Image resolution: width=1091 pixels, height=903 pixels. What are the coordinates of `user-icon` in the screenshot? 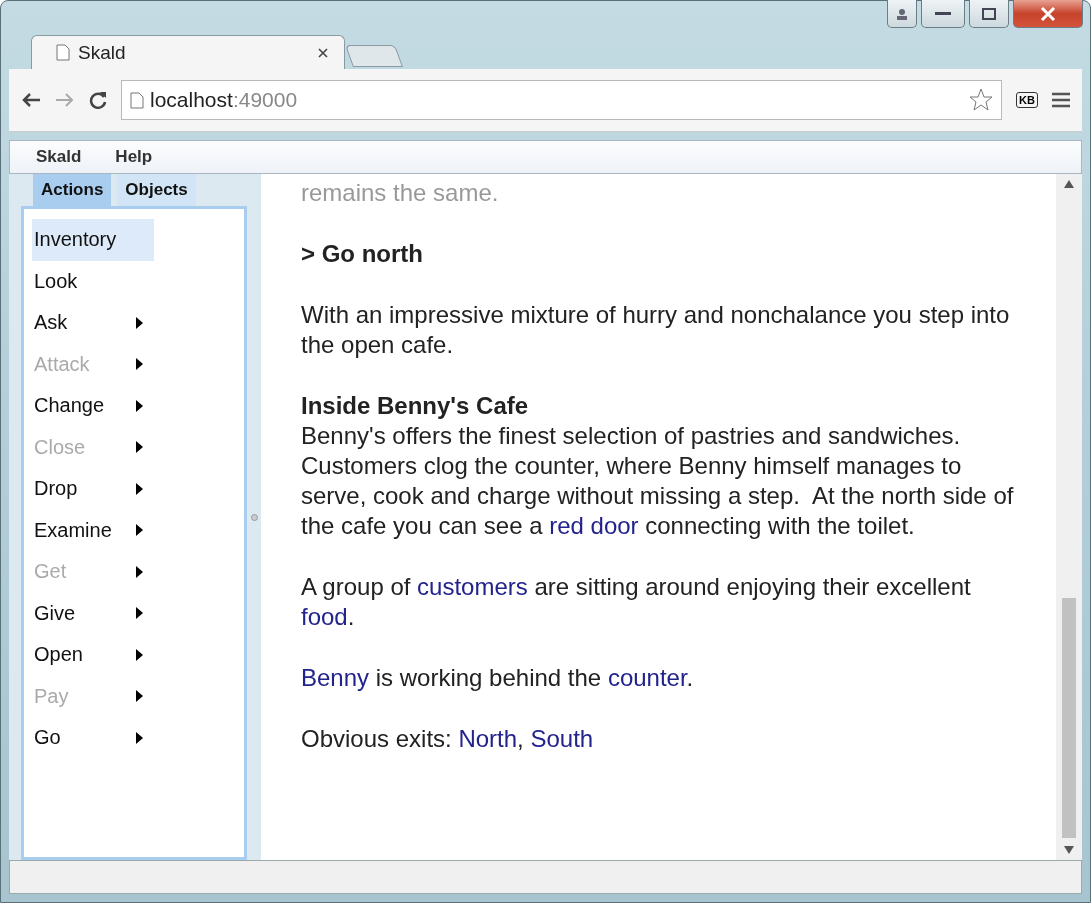 It's located at (902, 13).